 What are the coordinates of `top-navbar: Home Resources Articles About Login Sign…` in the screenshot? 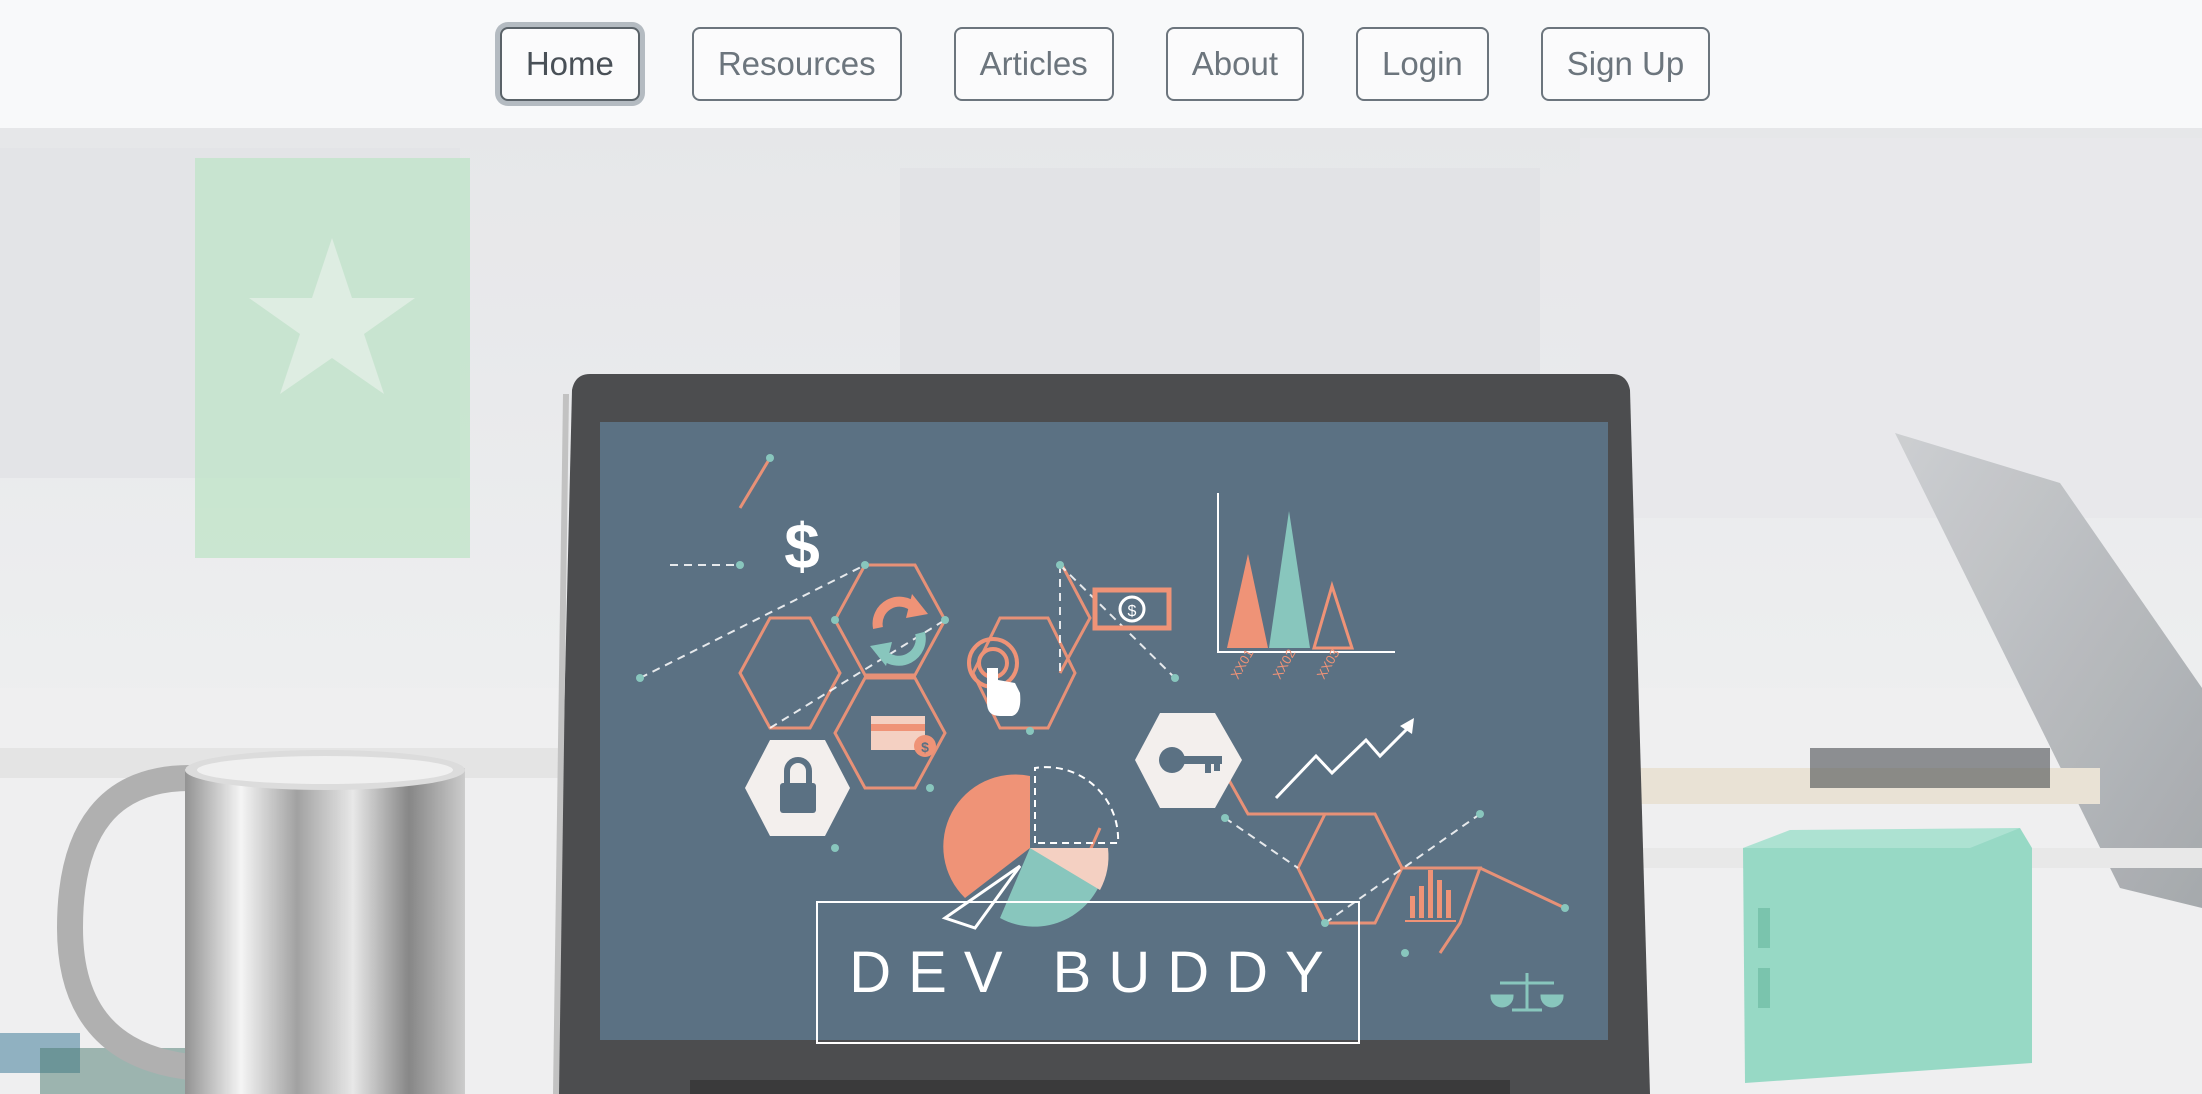 It's located at (1101, 64).